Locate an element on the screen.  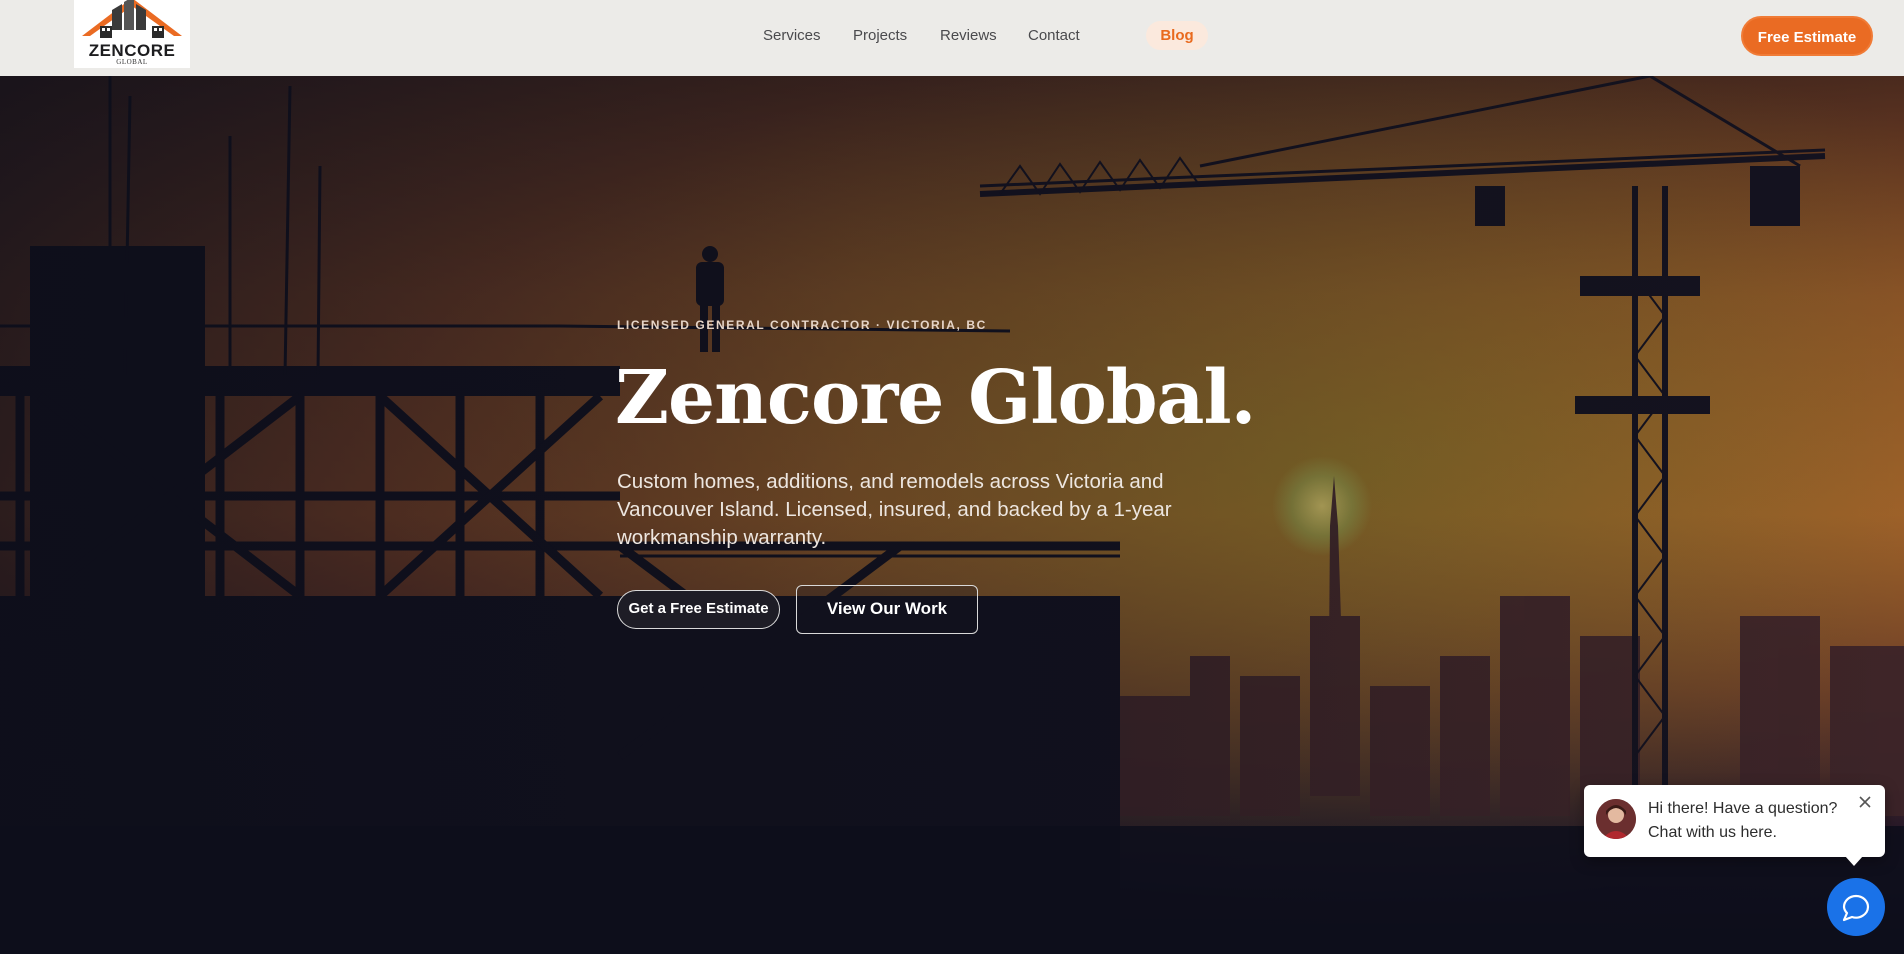
get-free-estimate-button: Get a Free Estimate is located at coordinates (698, 609).